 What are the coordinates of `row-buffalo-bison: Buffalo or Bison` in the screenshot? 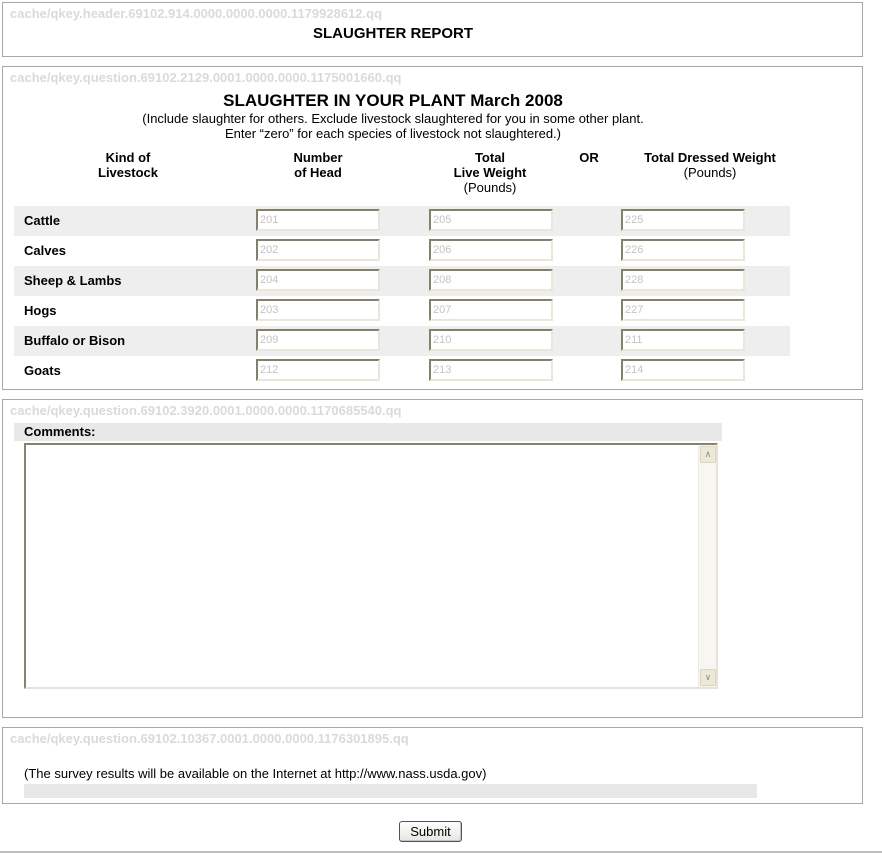 It's located at (402, 341).